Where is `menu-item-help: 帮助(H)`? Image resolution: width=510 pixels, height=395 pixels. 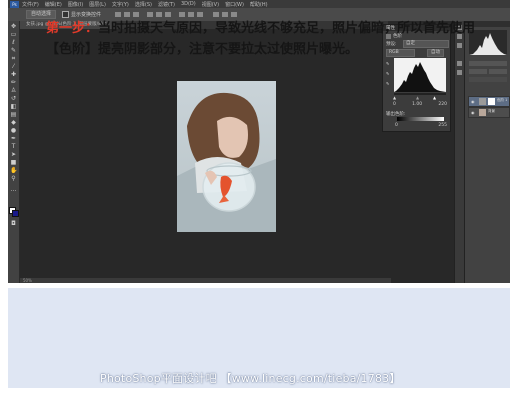 menu-item-help: 帮助(H) is located at coordinates (259, 4).